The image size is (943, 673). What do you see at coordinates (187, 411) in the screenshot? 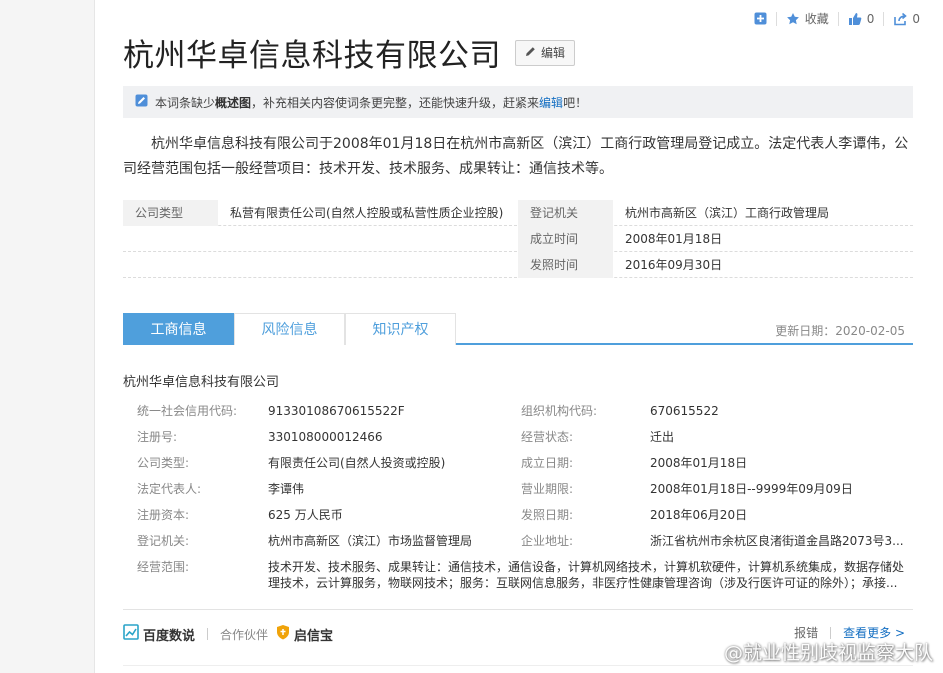
I see `info-label: 统一社会信用代码:` at bounding box center [187, 411].